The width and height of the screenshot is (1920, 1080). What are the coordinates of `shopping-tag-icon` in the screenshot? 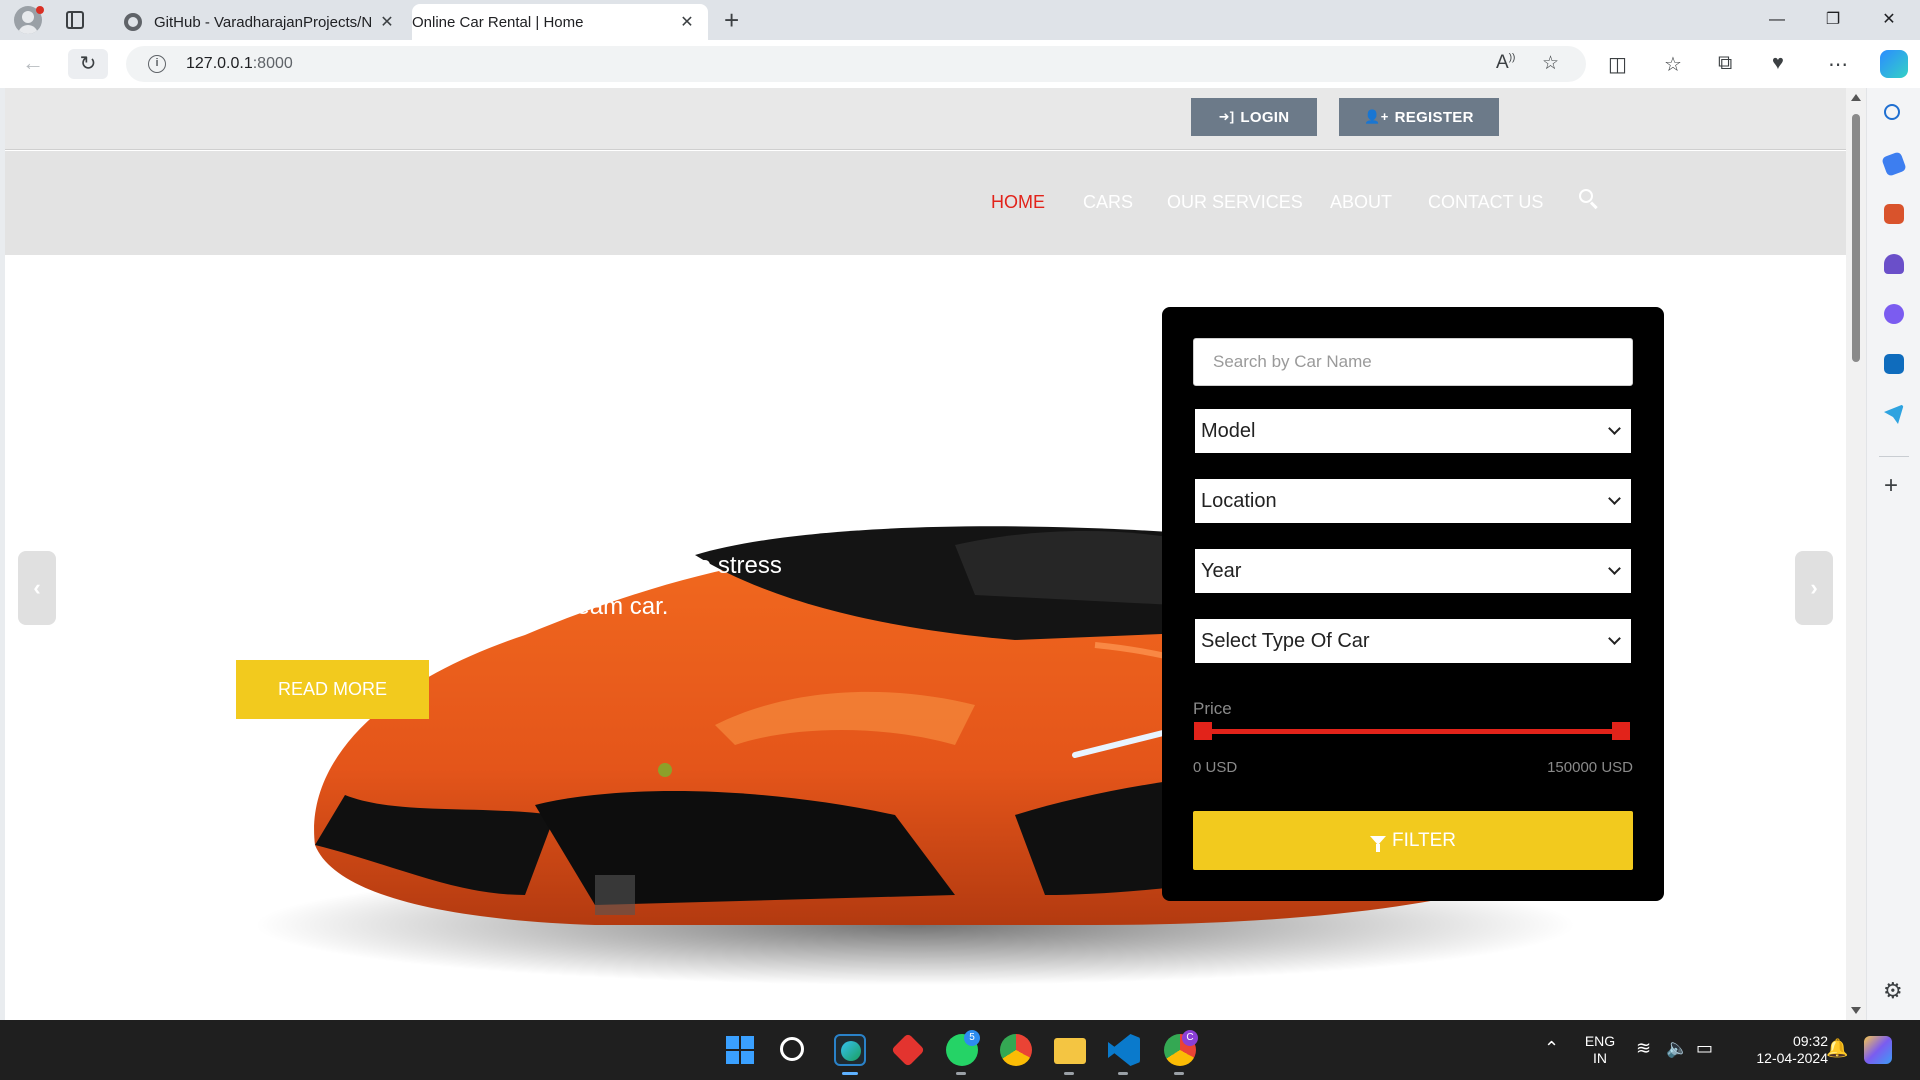 It's located at (1894, 164).